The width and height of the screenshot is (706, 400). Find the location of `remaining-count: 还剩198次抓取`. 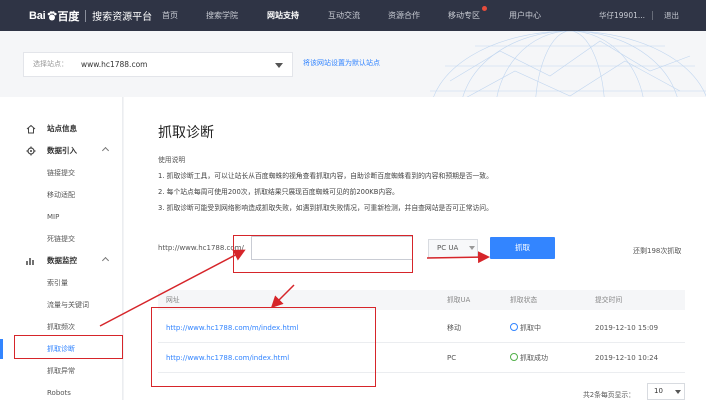

remaining-count: 还剩198次抓取 is located at coordinates (657, 251).